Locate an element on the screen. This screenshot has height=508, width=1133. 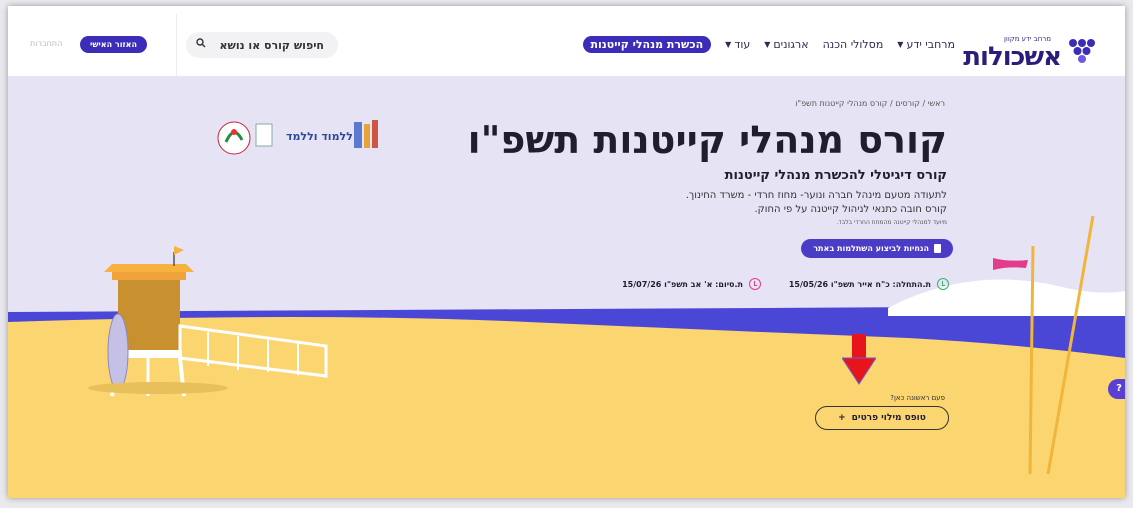
breadcrumb: ראשי / קורסים / קורס מנהלי קייטנות תשפ"ו is located at coordinates (870, 103).